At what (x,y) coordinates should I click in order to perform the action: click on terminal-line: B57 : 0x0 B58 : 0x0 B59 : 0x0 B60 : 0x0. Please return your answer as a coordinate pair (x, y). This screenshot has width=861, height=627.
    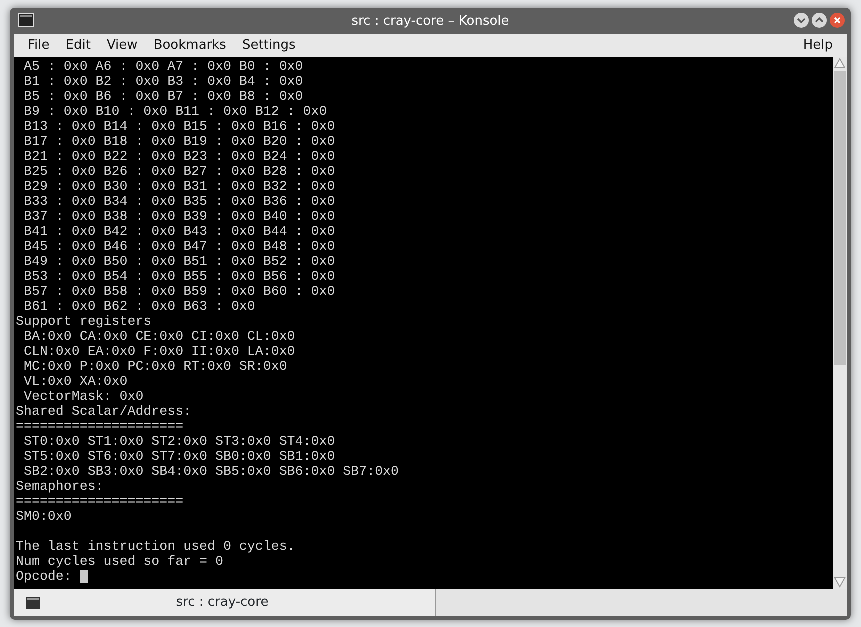
    Looking at the image, I should click on (179, 291).